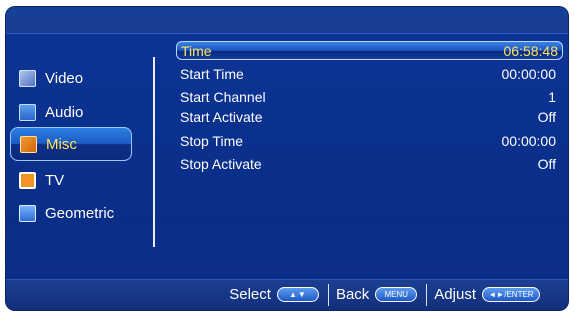 Image resolution: width=574 pixels, height=315 pixels. I want to click on sidebar-item-geometric: Geometric, so click(71, 213).